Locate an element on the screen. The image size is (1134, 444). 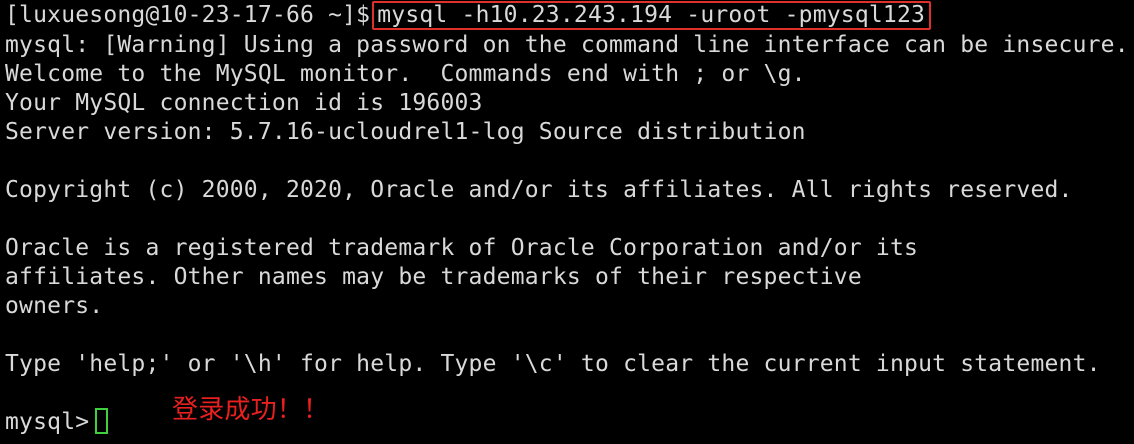
shell-prompt: [luxuesong@10-23-17-66 ~]$ is located at coordinates (188, 15).